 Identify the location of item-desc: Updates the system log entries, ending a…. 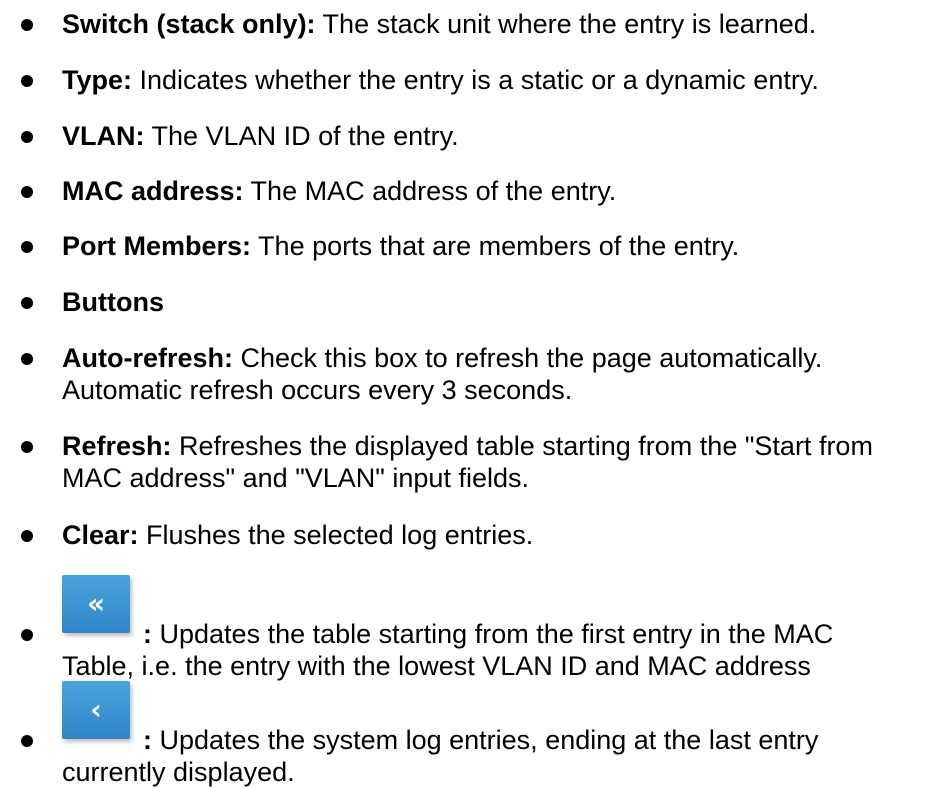
(485, 740).